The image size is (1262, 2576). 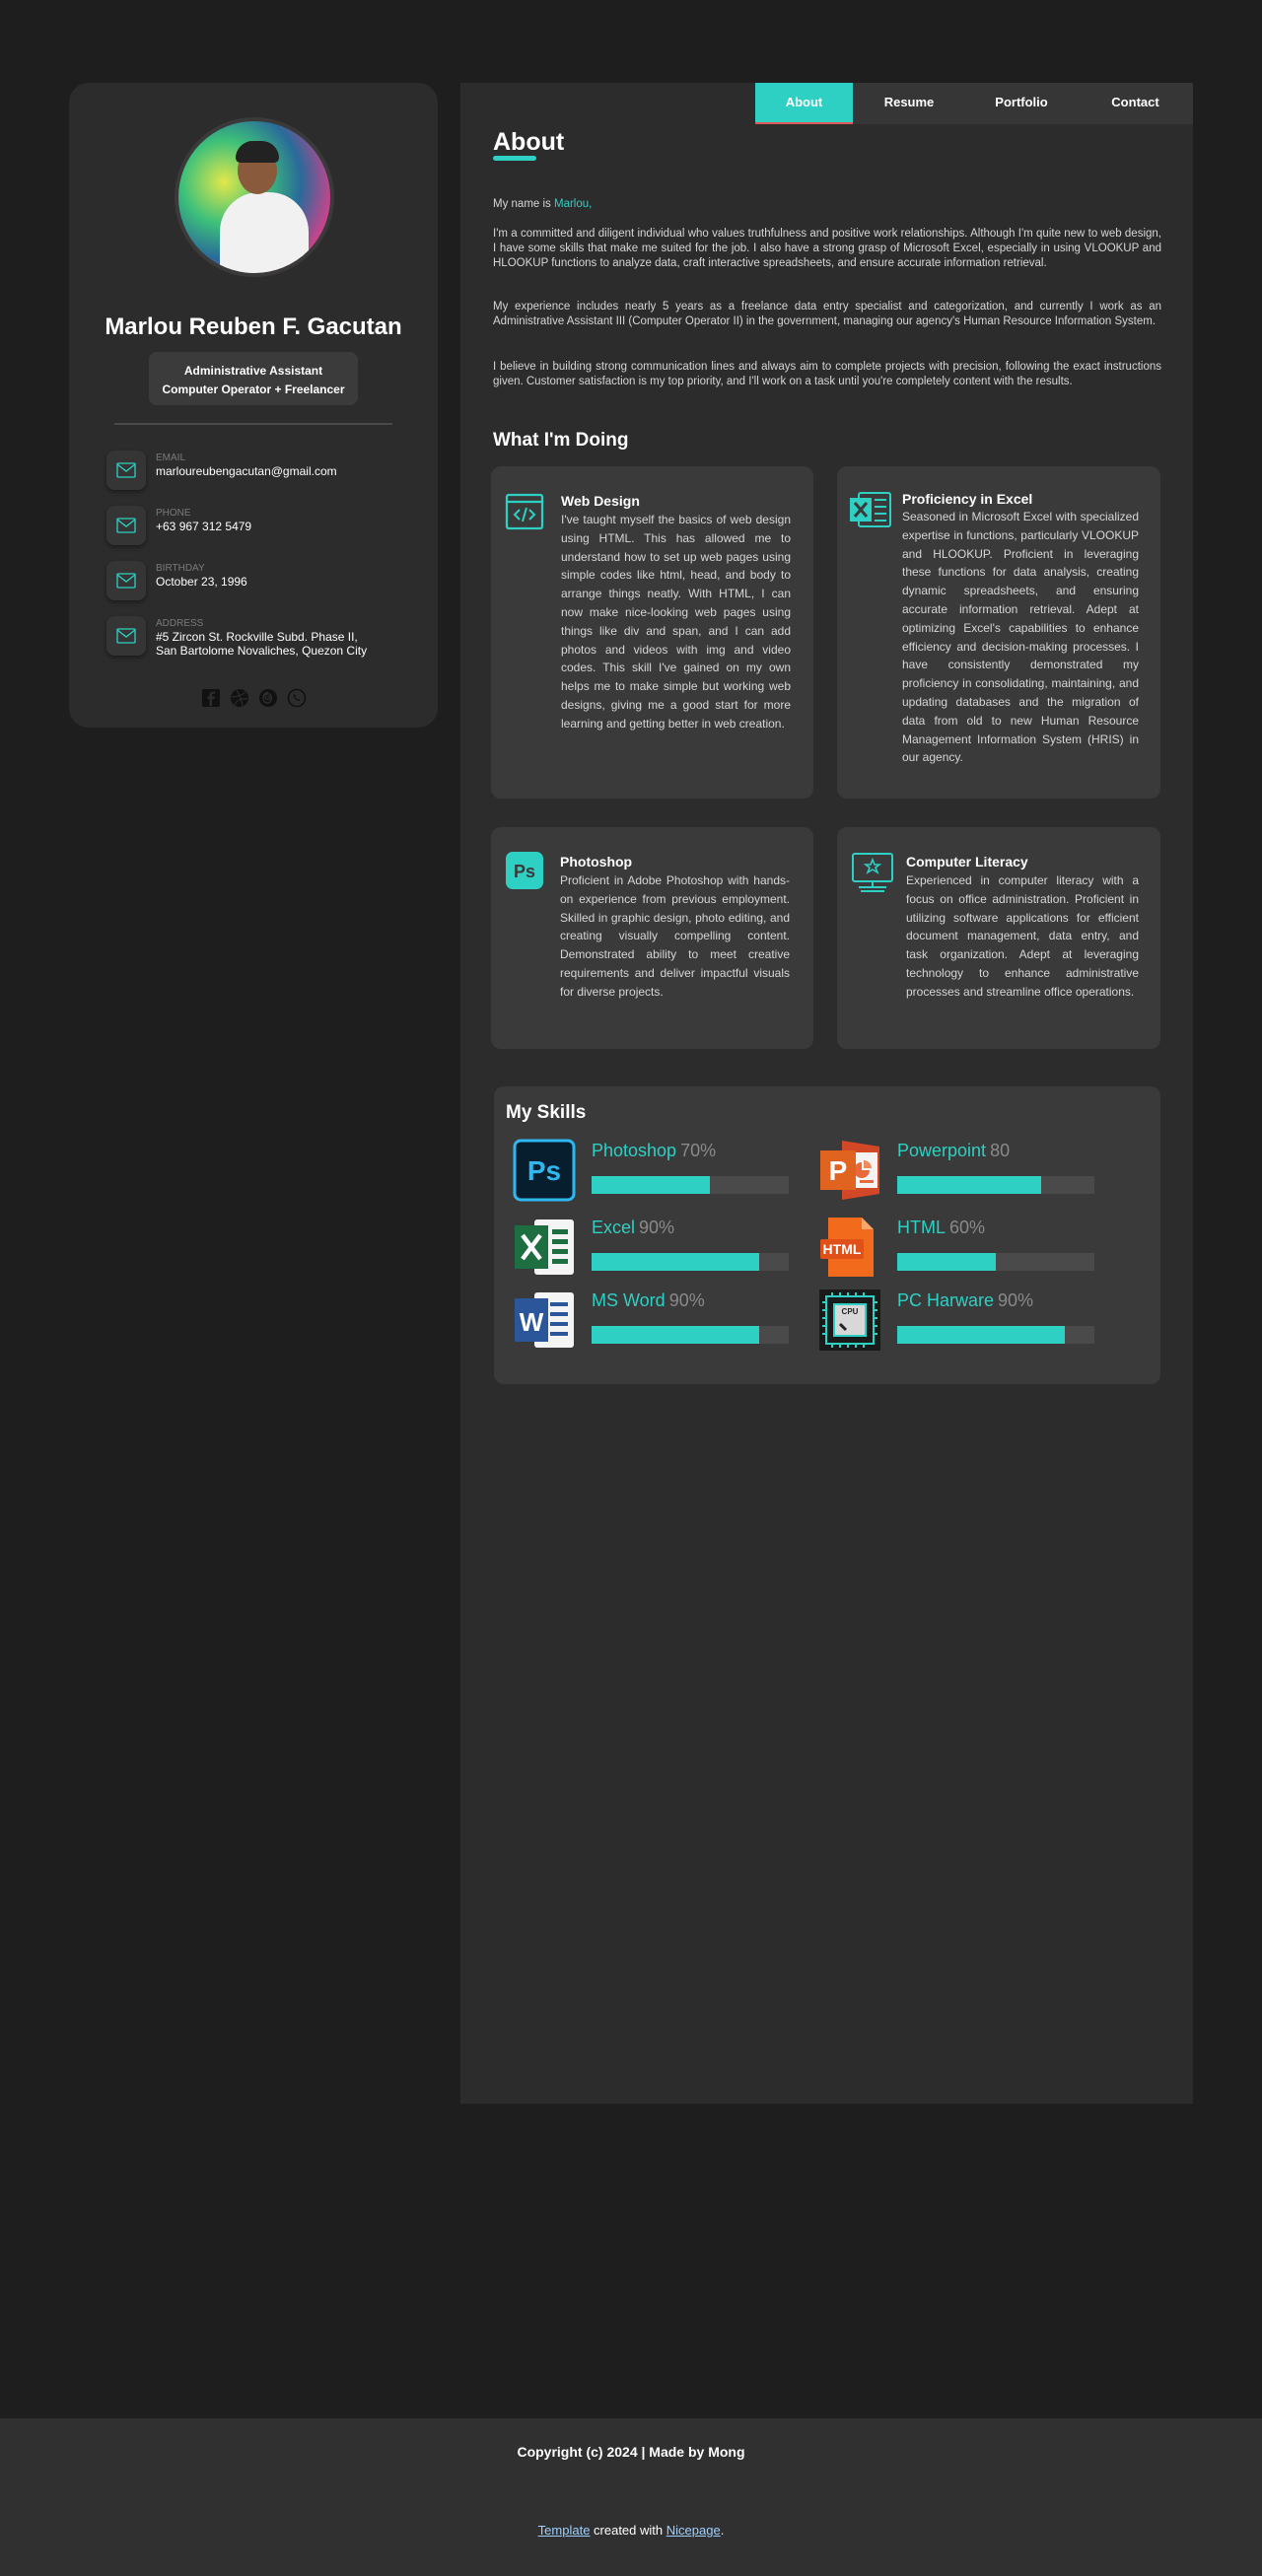 I want to click on avatar, so click(x=254, y=197).